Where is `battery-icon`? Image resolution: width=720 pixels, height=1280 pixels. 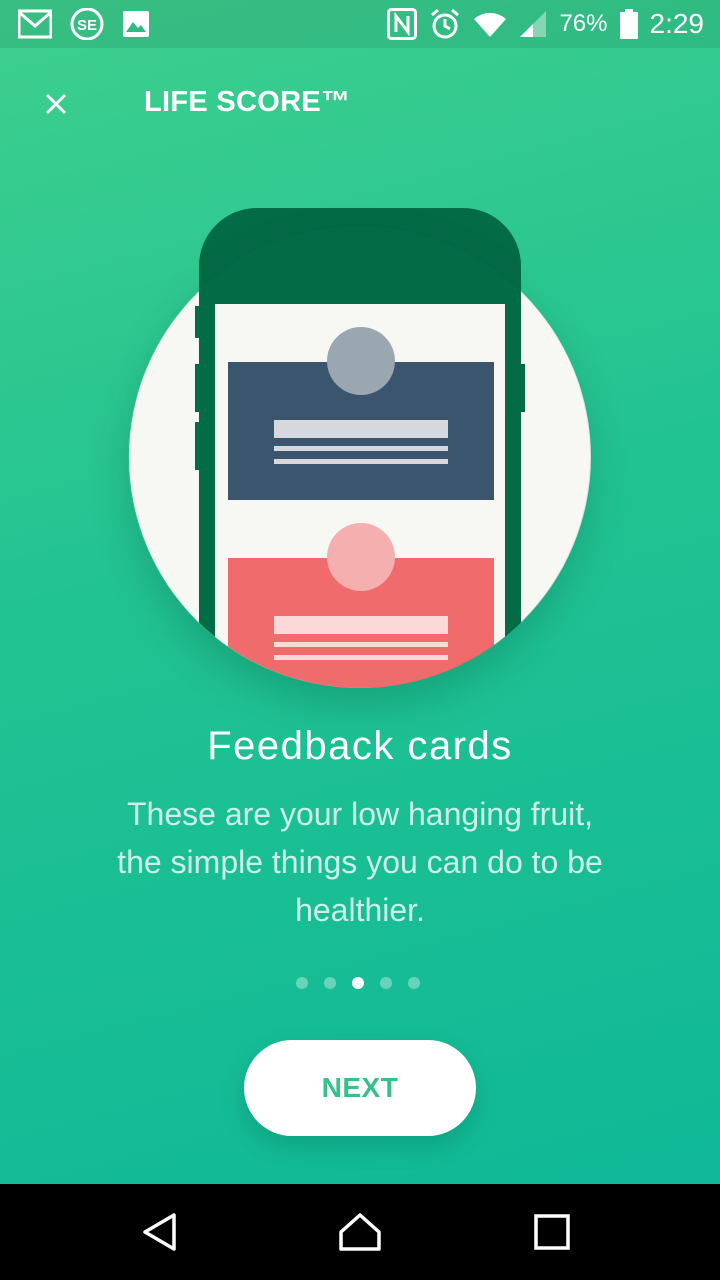
battery-icon is located at coordinates (628, 24).